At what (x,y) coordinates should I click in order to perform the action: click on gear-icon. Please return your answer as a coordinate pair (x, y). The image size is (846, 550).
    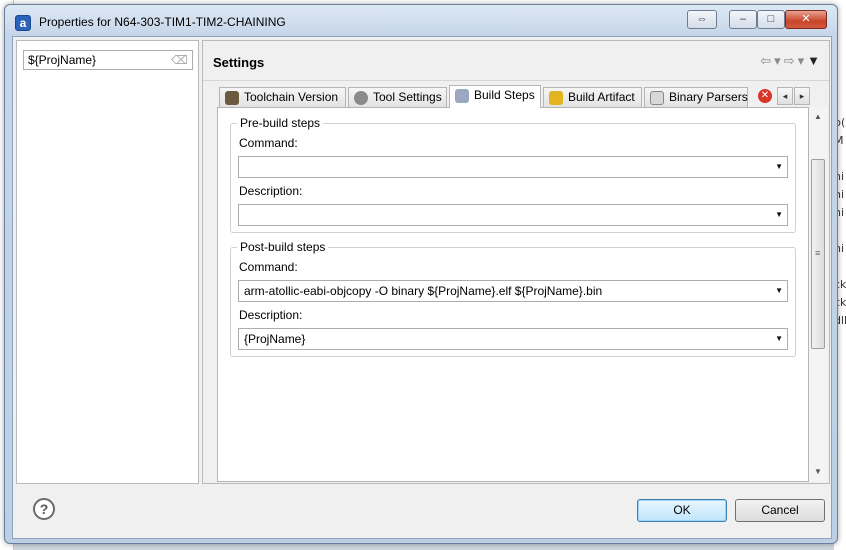
    Looking at the image, I should click on (361, 98).